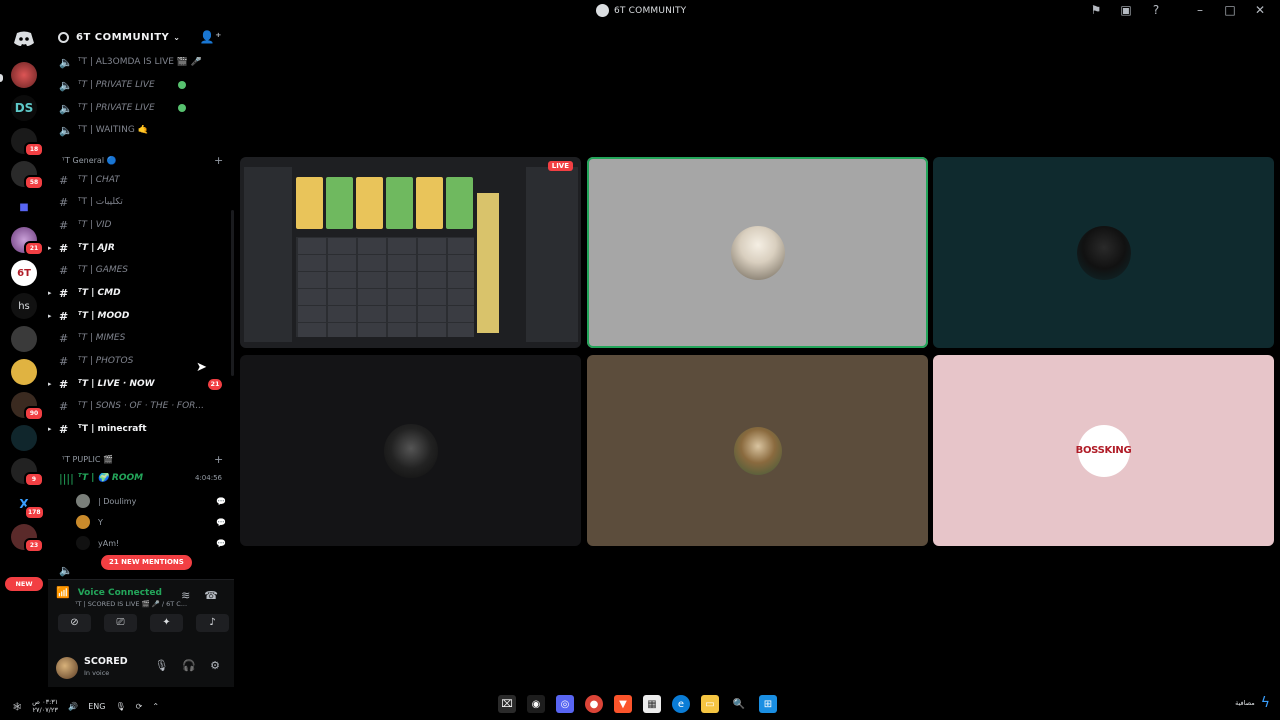  I want to click on close-icon: ✕, so click(1260, 10).